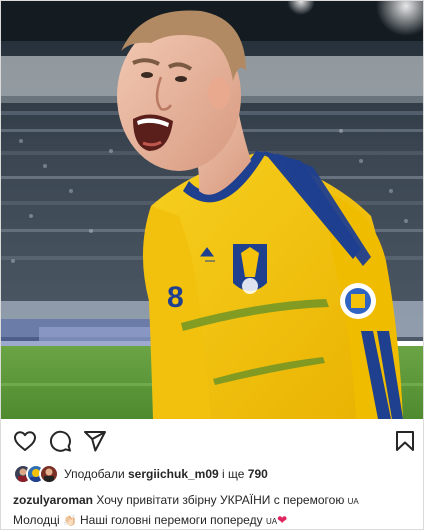 The width and height of the screenshot is (424, 530). Describe the element at coordinates (212, 441) in the screenshot. I see `post-action-bar` at that location.